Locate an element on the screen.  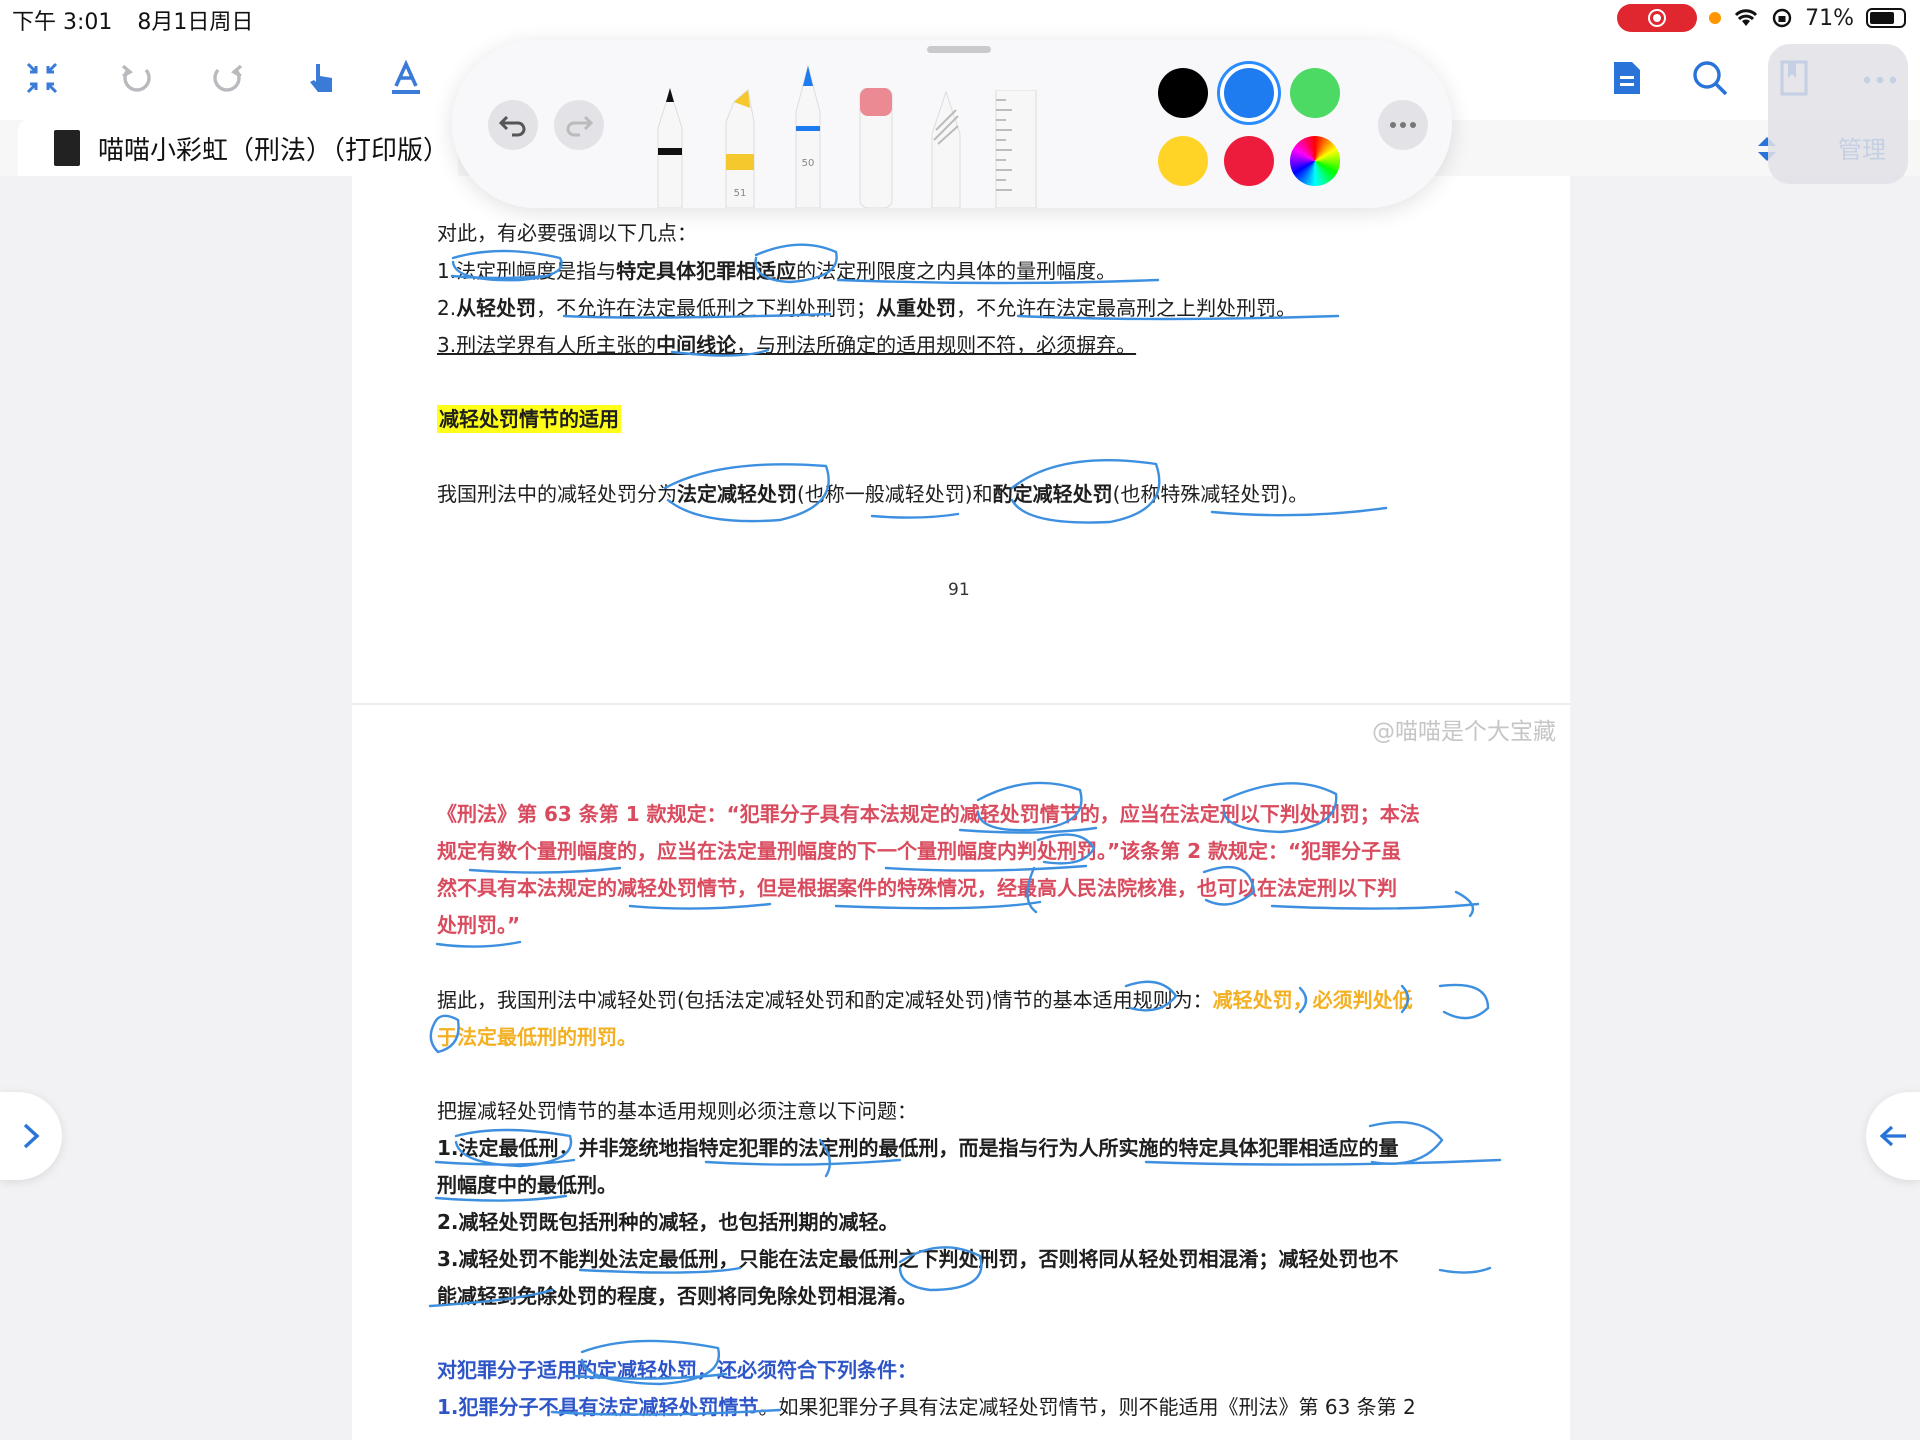
search-icon is located at coordinates (1710, 78).